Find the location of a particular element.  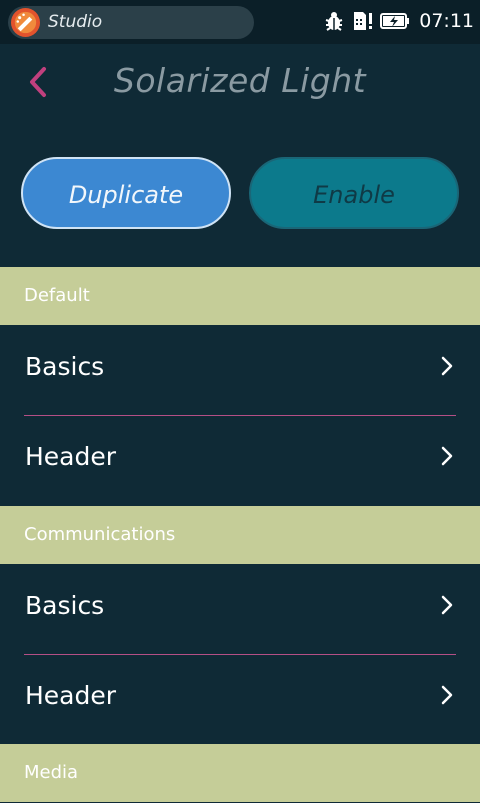

status-bar: Studio 07:11 is located at coordinates (240, 22).